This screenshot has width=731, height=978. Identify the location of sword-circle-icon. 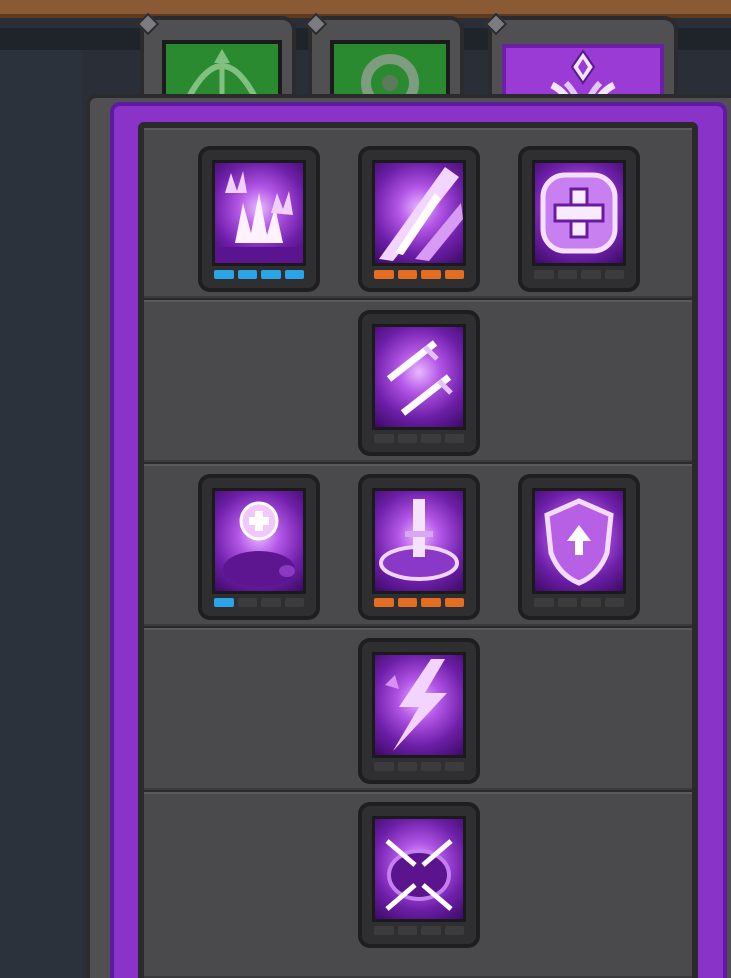
(419, 875).